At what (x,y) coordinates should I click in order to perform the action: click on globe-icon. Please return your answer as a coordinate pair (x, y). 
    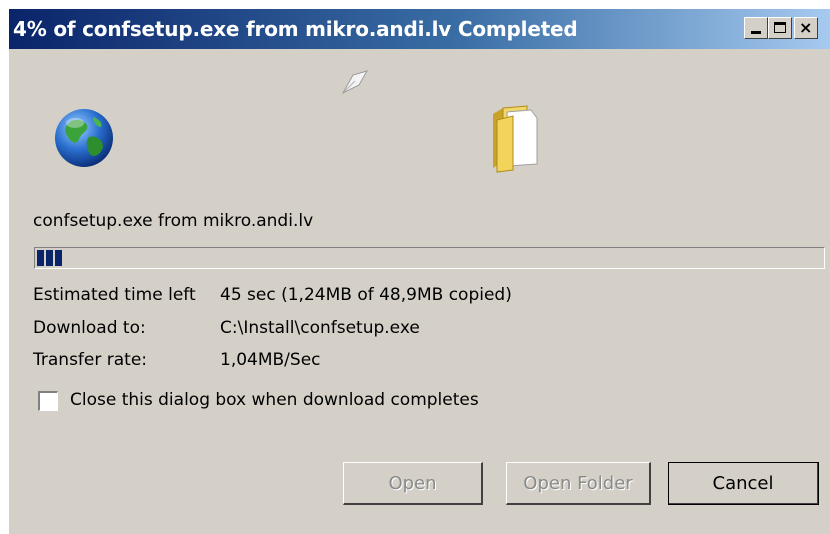
    Looking at the image, I should click on (84, 138).